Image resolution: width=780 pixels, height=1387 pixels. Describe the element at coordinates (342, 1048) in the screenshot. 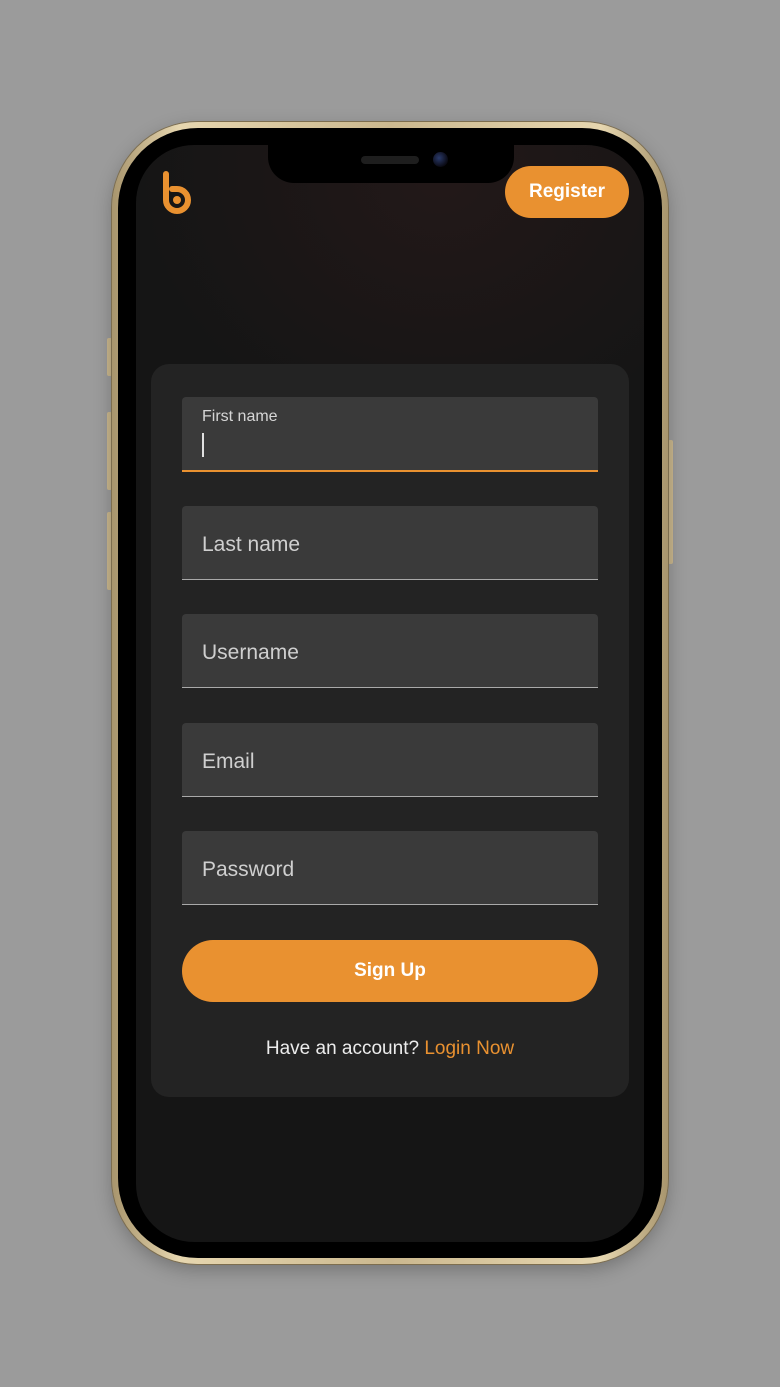

I see `login-prompt-text: Have an account?` at that location.